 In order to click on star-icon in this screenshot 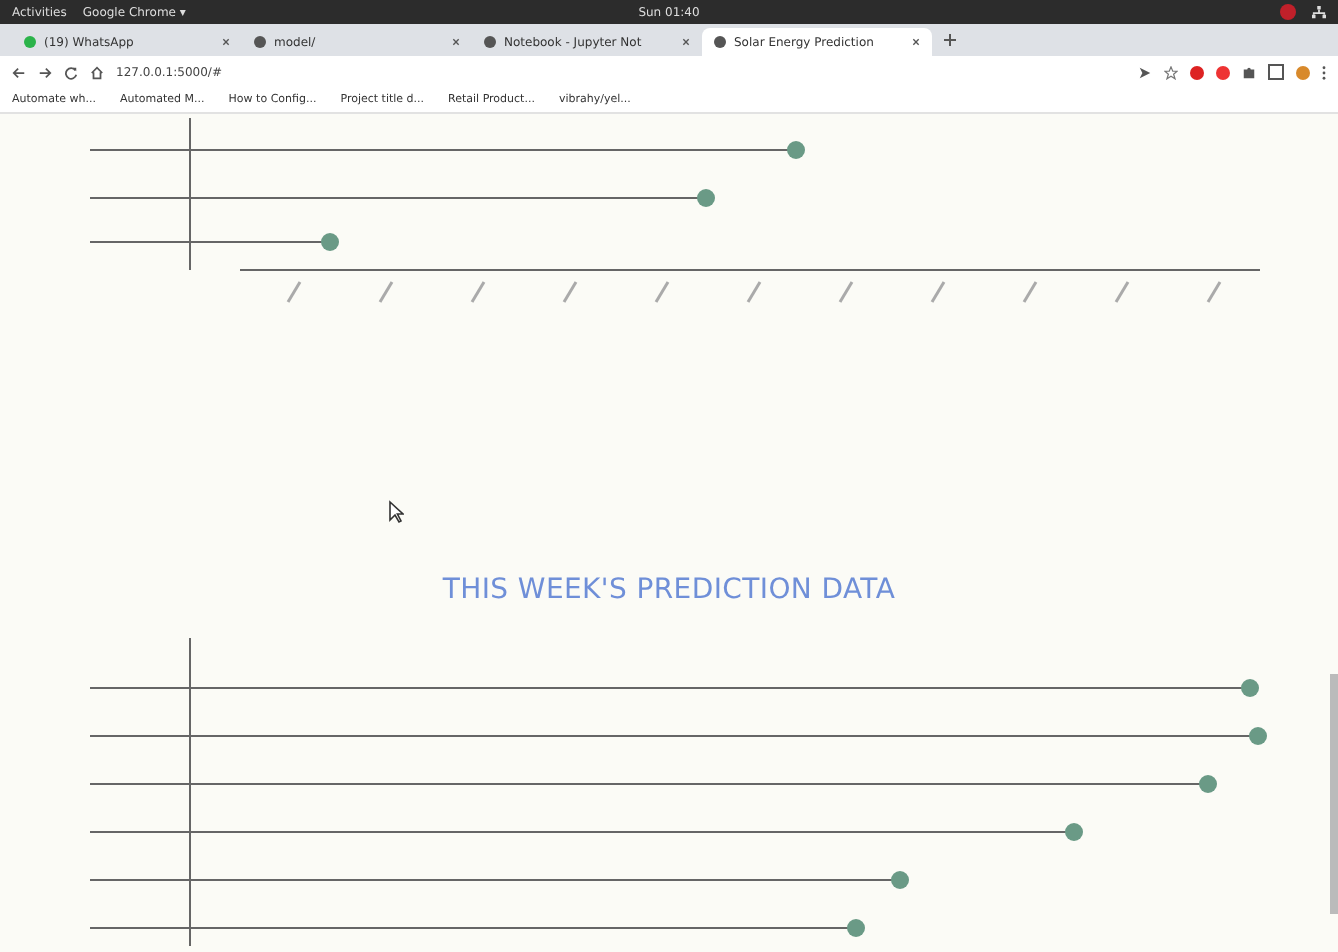, I will do `click(1171, 72)`.